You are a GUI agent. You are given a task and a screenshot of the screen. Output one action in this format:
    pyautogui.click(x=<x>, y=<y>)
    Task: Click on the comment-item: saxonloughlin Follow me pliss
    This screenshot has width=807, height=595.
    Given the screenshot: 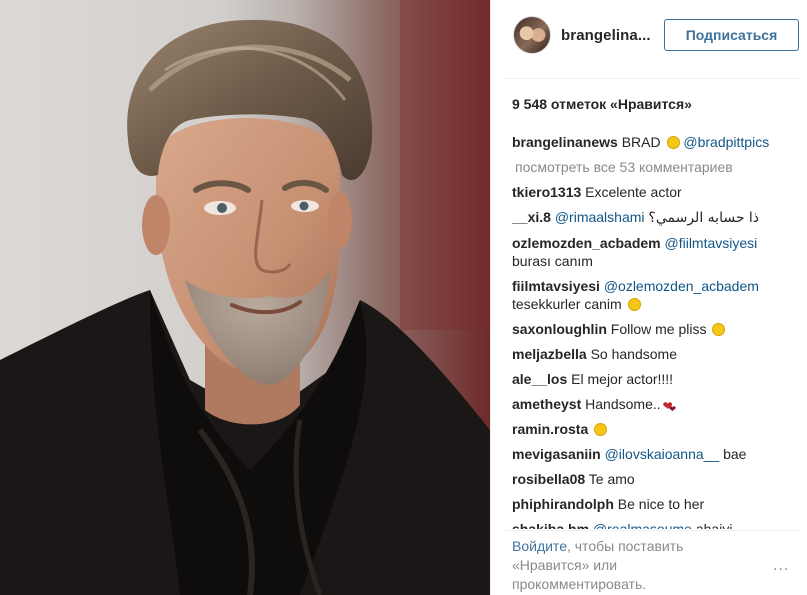 What is the action you would take?
    pyautogui.click(x=657, y=329)
    